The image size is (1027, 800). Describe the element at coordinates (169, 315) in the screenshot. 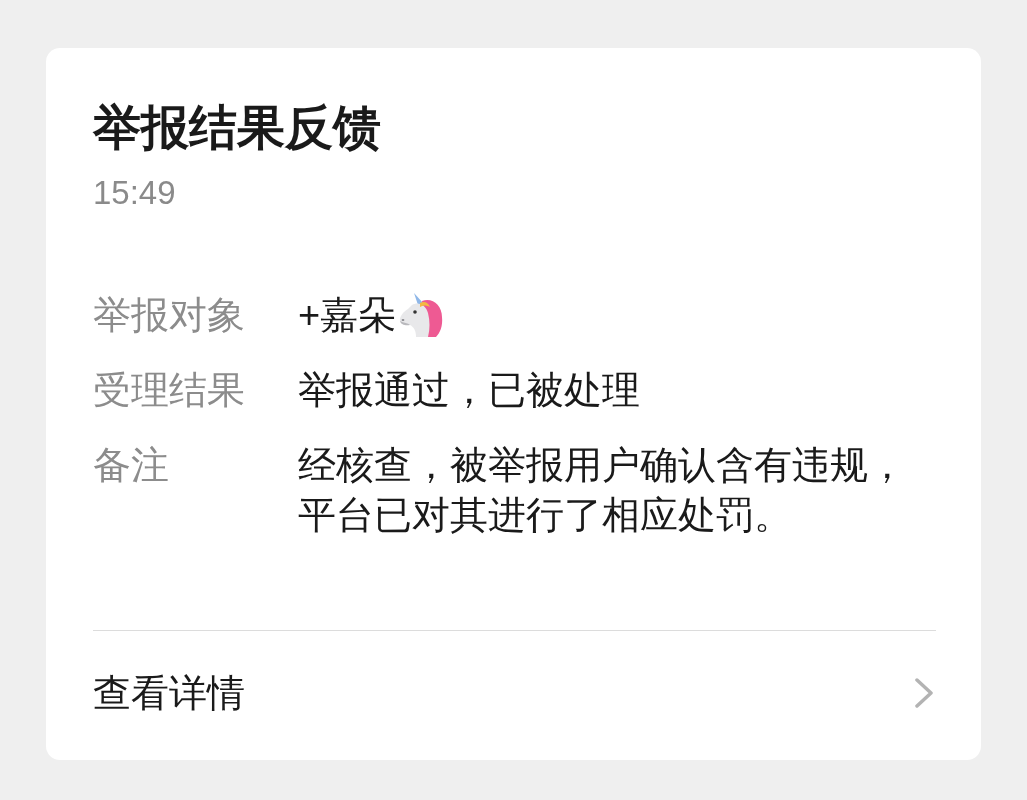

I see `field-label: 举报对象` at that location.